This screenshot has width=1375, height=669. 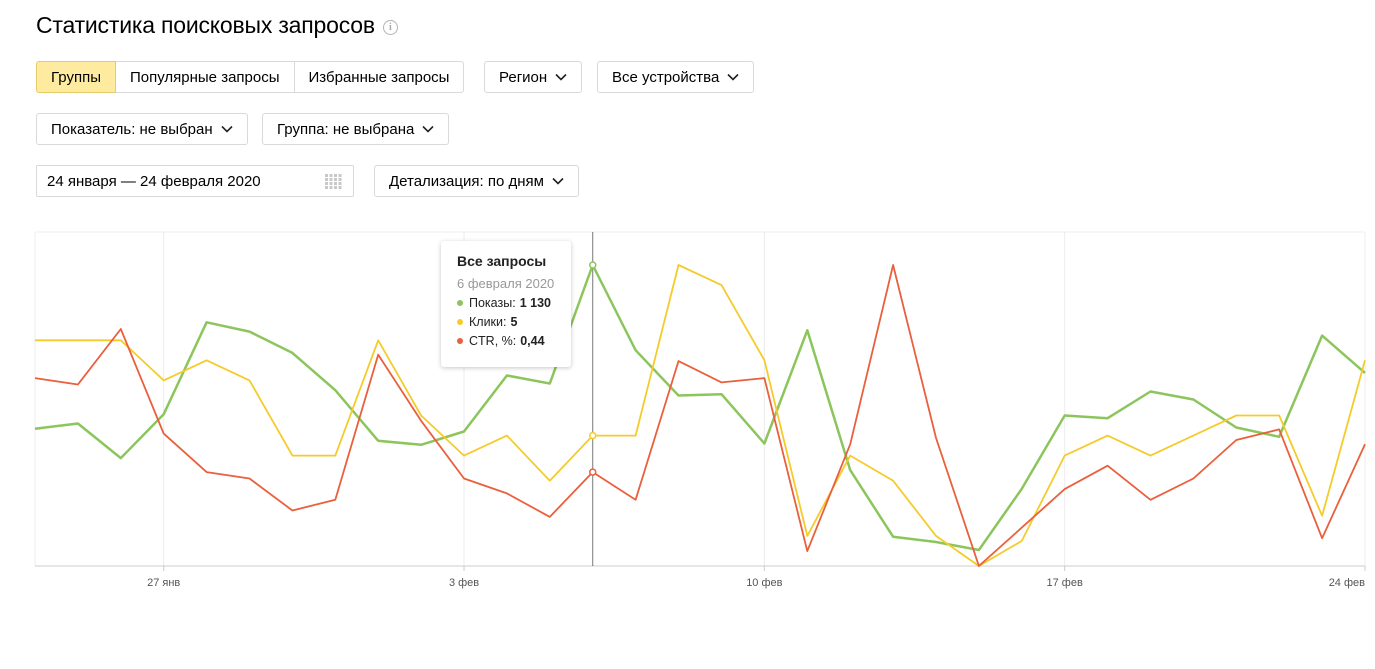 I want to click on detail-dropdown-label: Детализация: по дням, so click(x=466, y=181).